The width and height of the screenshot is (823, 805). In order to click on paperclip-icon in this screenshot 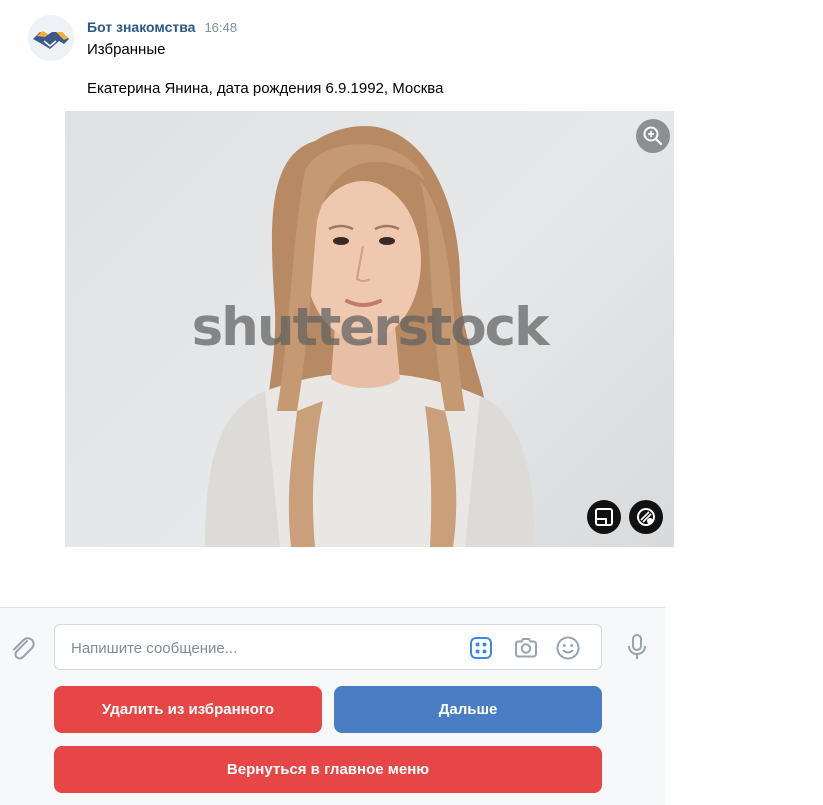, I will do `click(24, 648)`.